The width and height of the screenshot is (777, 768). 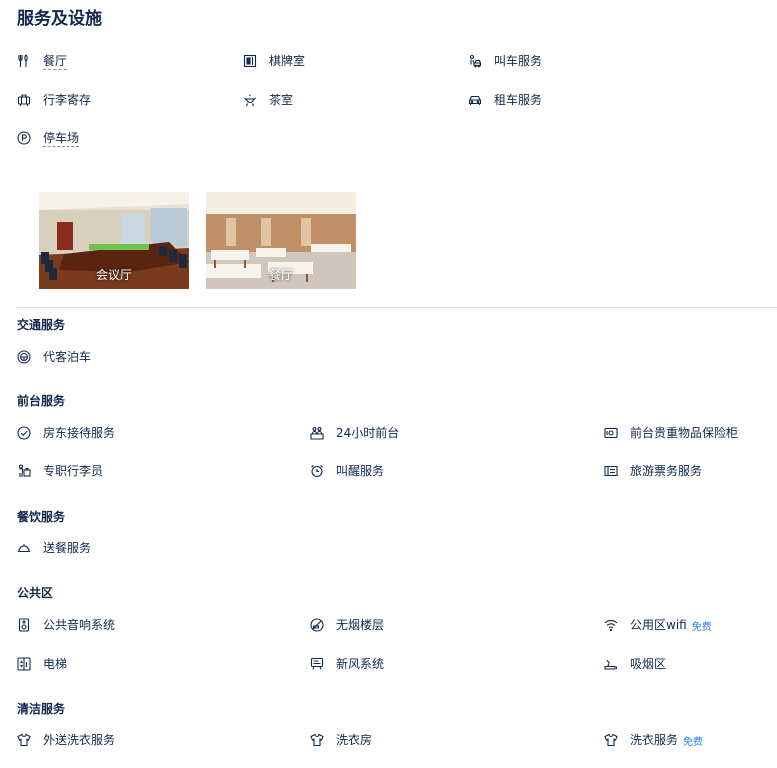 What do you see at coordinates (317, 433) in the screenshot?
I see `reception-desk-icon` at bounding box center [317, 433].